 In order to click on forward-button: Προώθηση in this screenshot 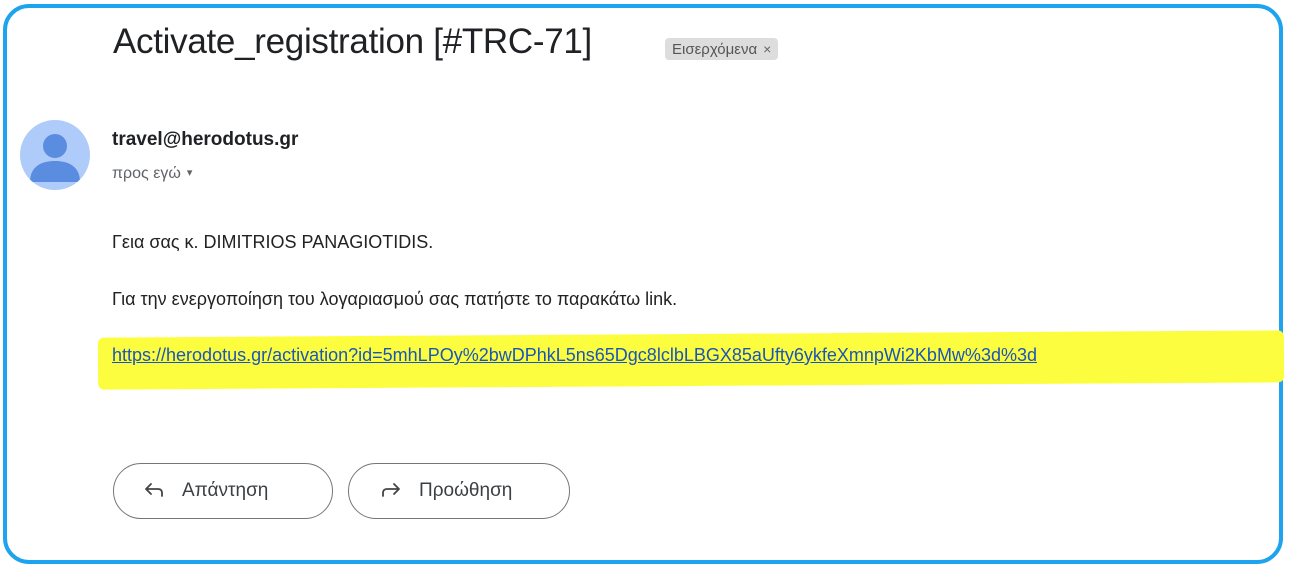, I will do `click(459, 491)`.